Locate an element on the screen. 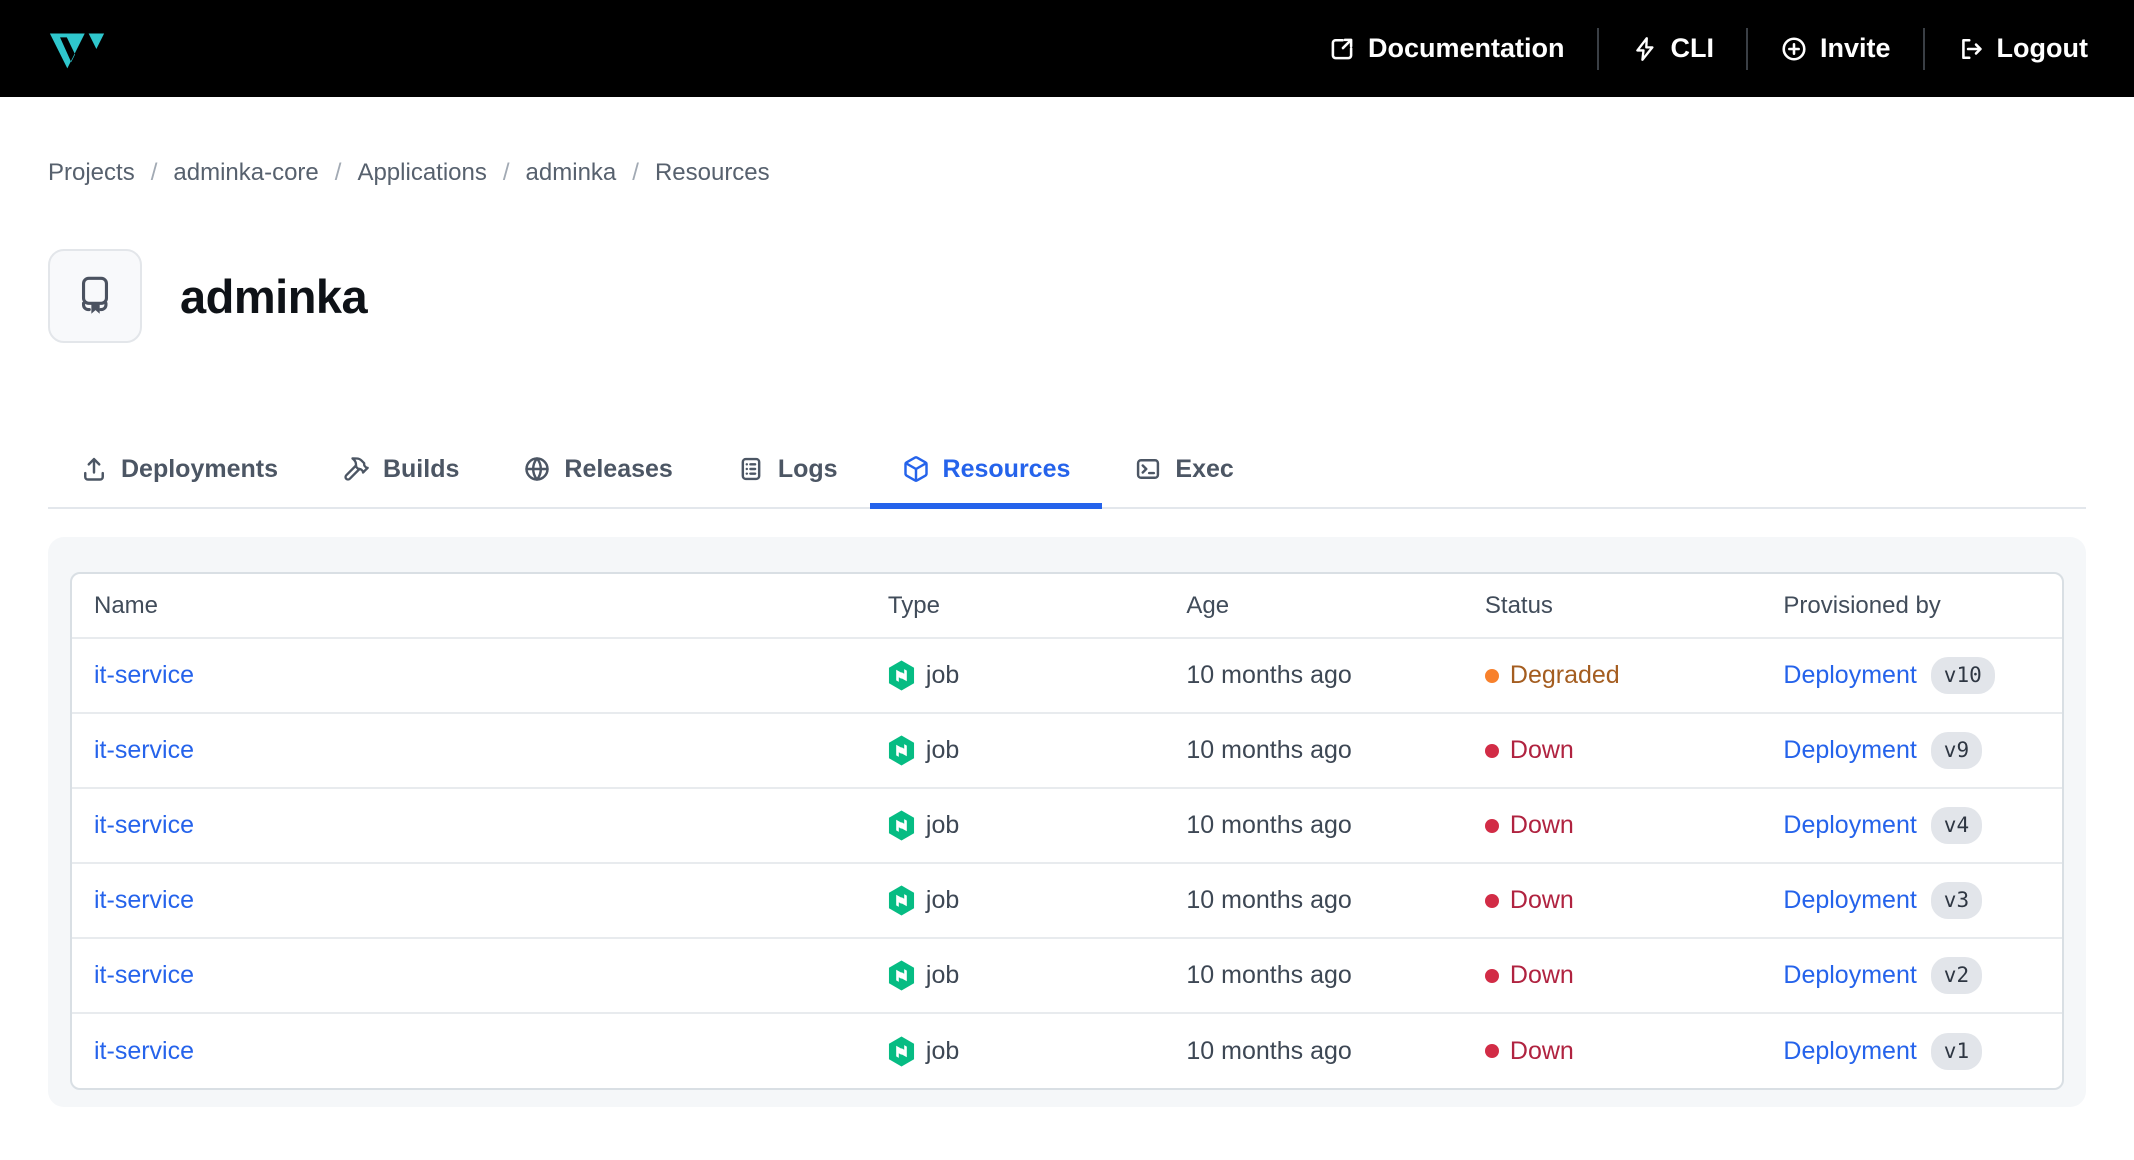  tab-exec: Exec is located at coordinates (1183, 469).